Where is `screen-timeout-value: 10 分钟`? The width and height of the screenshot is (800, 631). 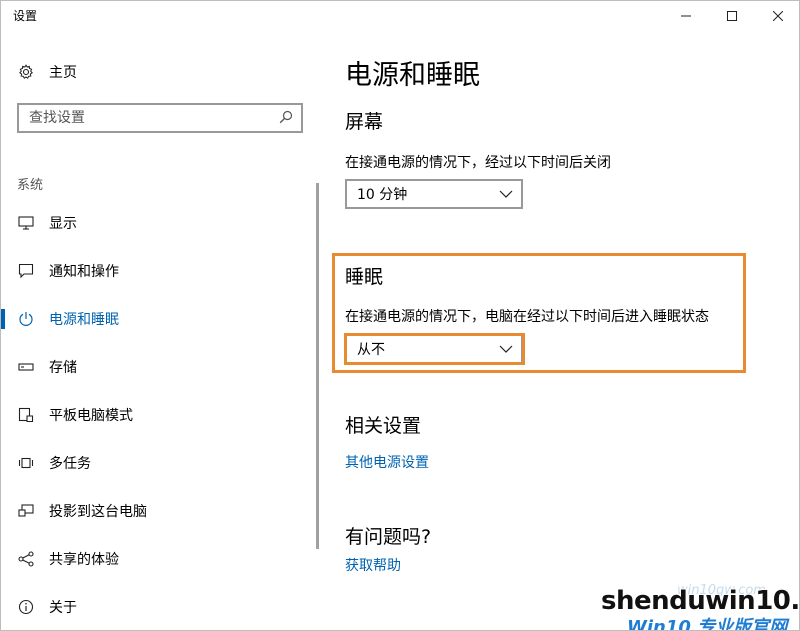
screen-timeout-value: 10 分钟 is located at coordinates (382, 195).